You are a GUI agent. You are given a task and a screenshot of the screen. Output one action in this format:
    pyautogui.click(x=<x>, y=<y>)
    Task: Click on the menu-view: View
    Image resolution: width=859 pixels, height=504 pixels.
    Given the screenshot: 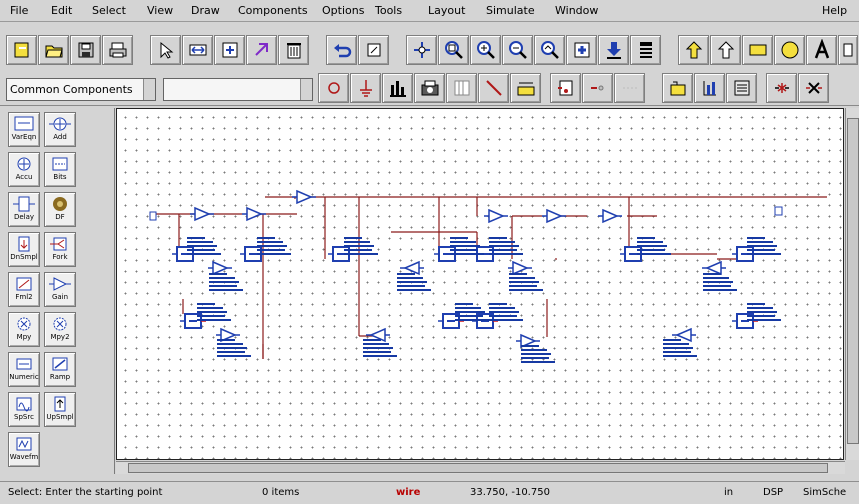 What is the action you would take?
    pyautogui.click(x=160, y=11)
    